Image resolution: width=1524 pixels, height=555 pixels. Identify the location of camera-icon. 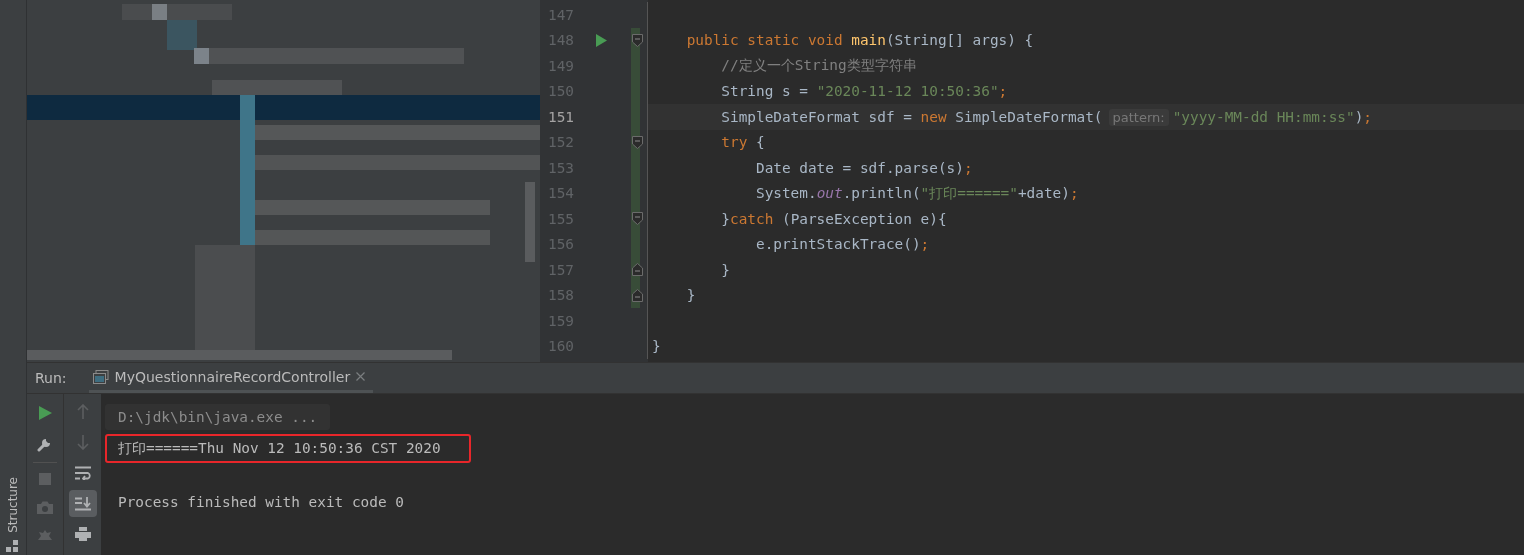
(45, 507).